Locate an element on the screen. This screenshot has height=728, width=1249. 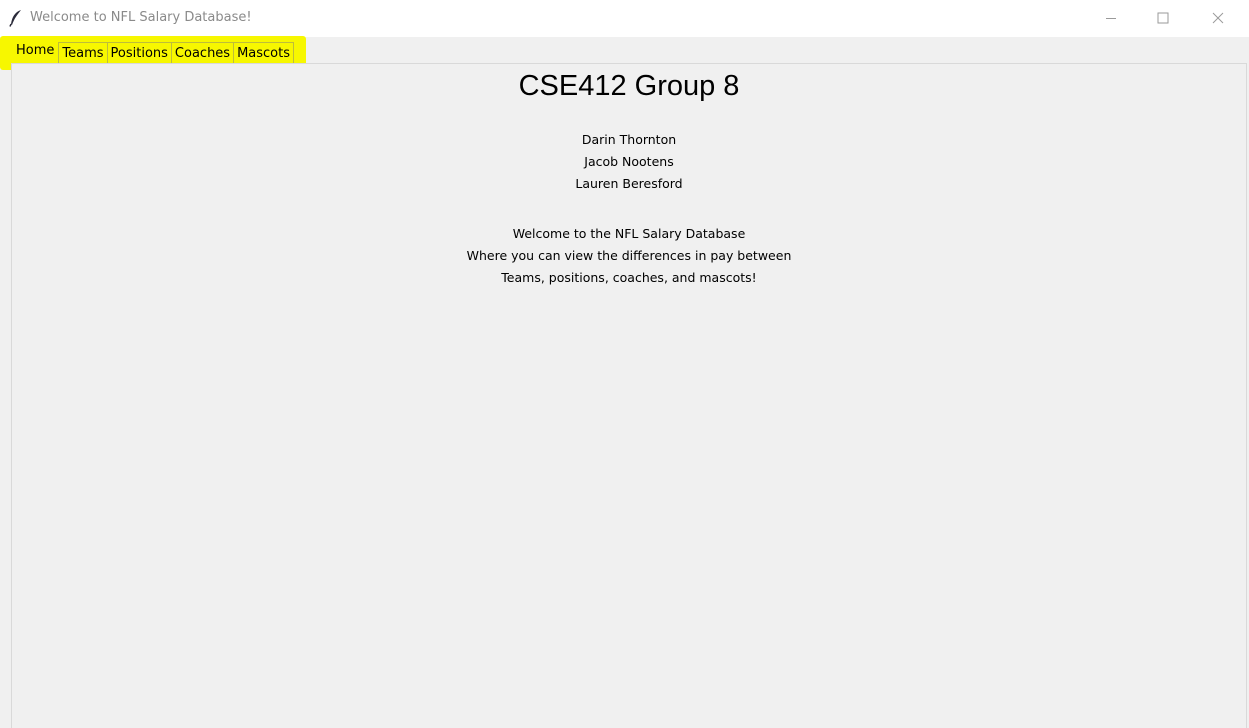
maximize-icon is located at coordinates (1163, 18).